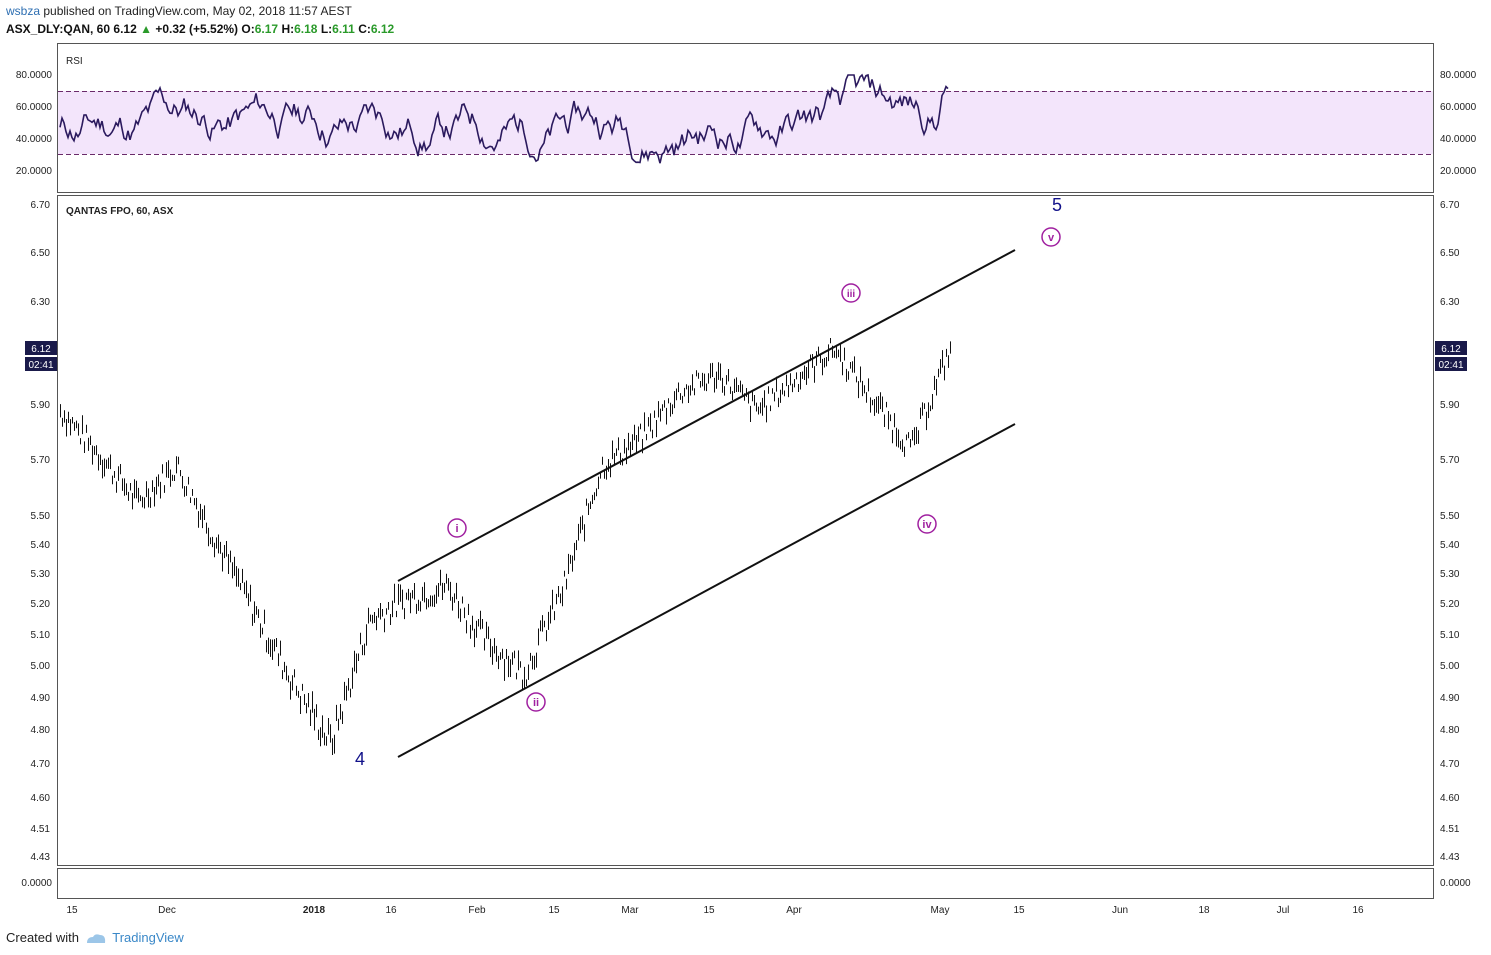 The image size is (1491, 955). I want to click on rsi-right-tick: 40.0000, so click(1458, 139).